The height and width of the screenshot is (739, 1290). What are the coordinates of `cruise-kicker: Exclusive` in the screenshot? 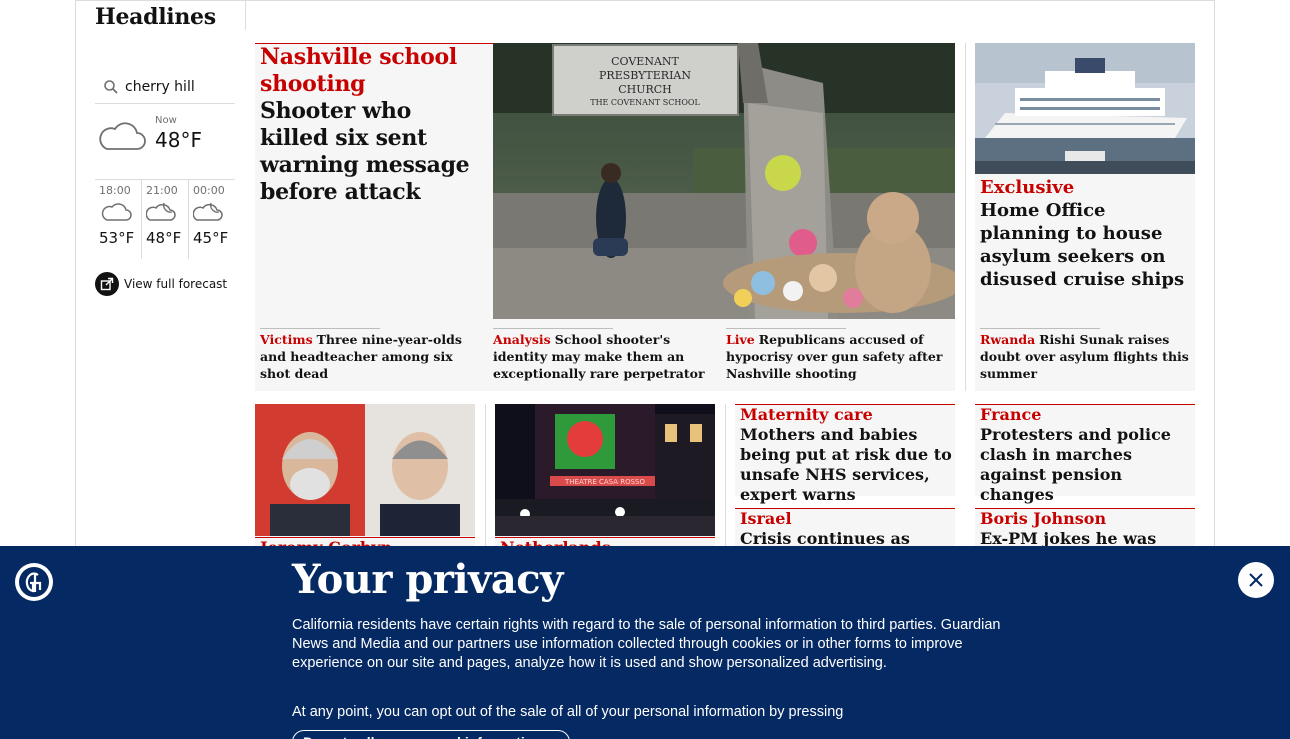 It's located at (1027, 187).